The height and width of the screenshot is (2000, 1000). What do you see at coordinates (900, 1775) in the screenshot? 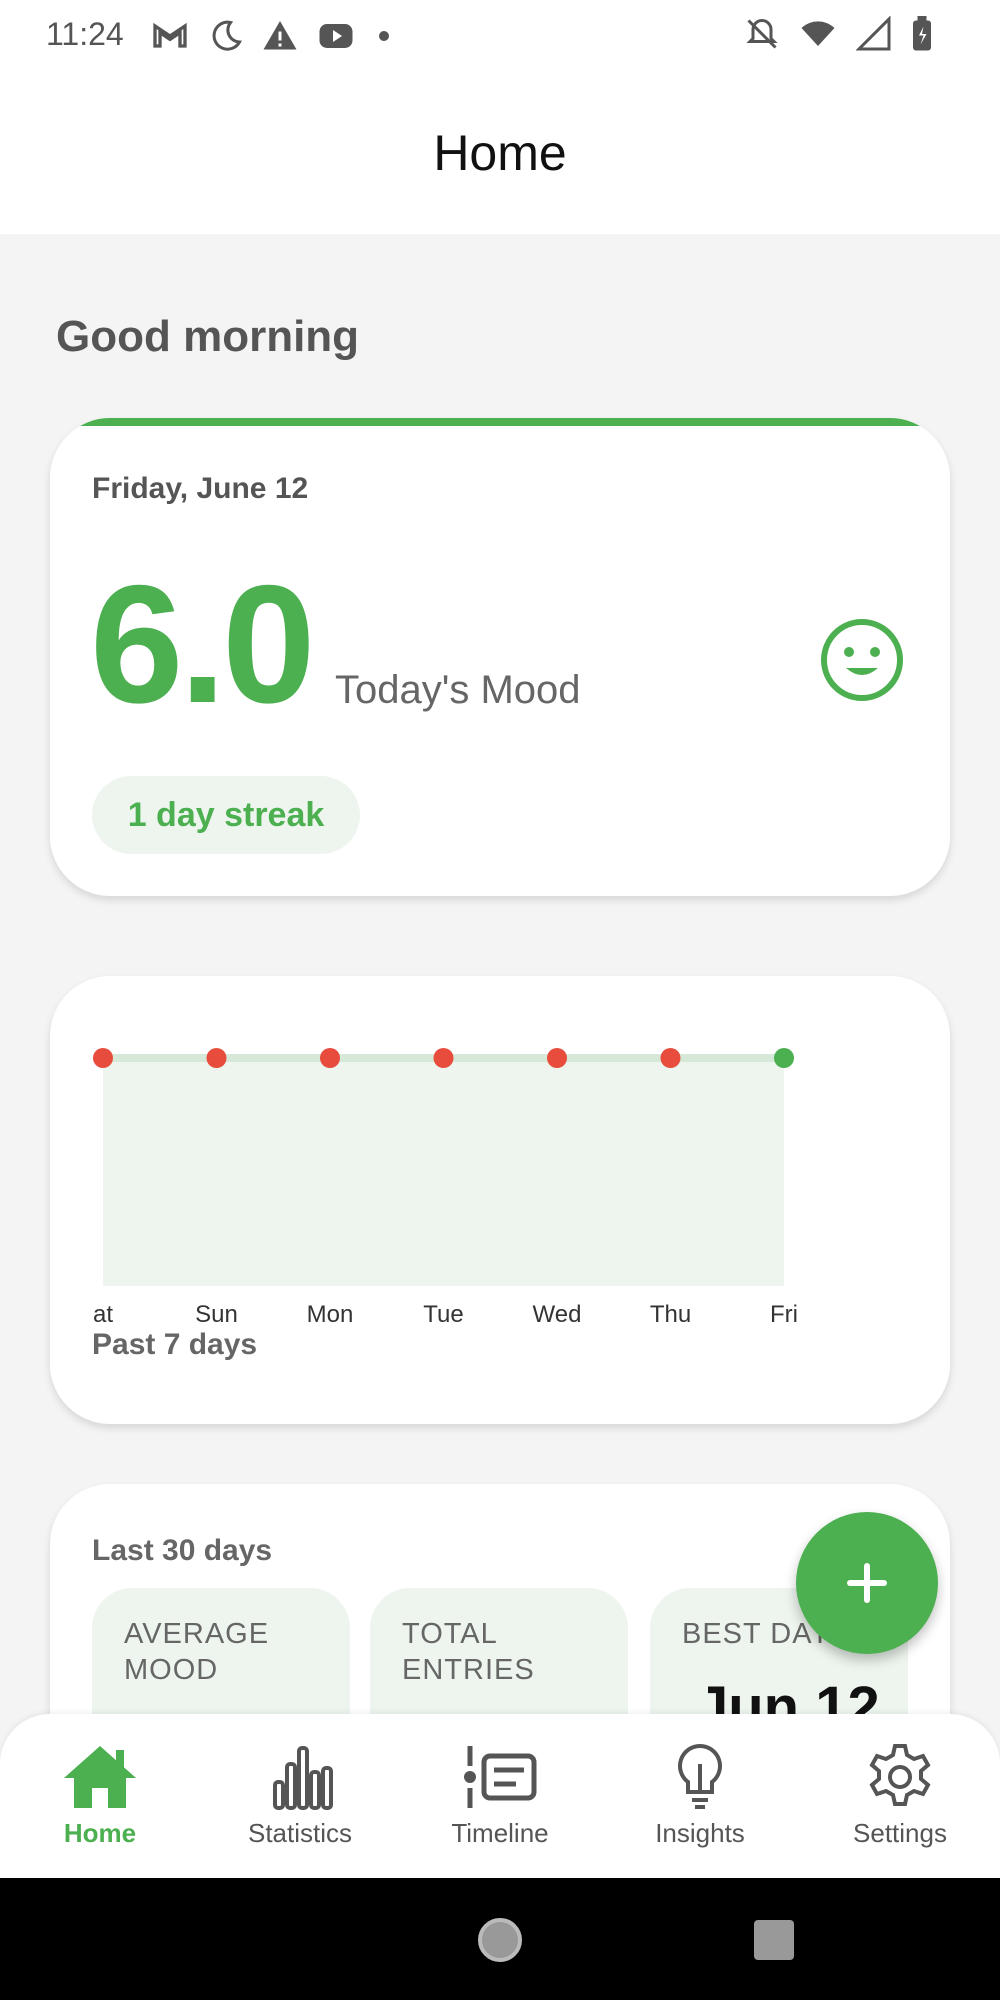
I see `gear-icon` at bounding box center [900, 1775].